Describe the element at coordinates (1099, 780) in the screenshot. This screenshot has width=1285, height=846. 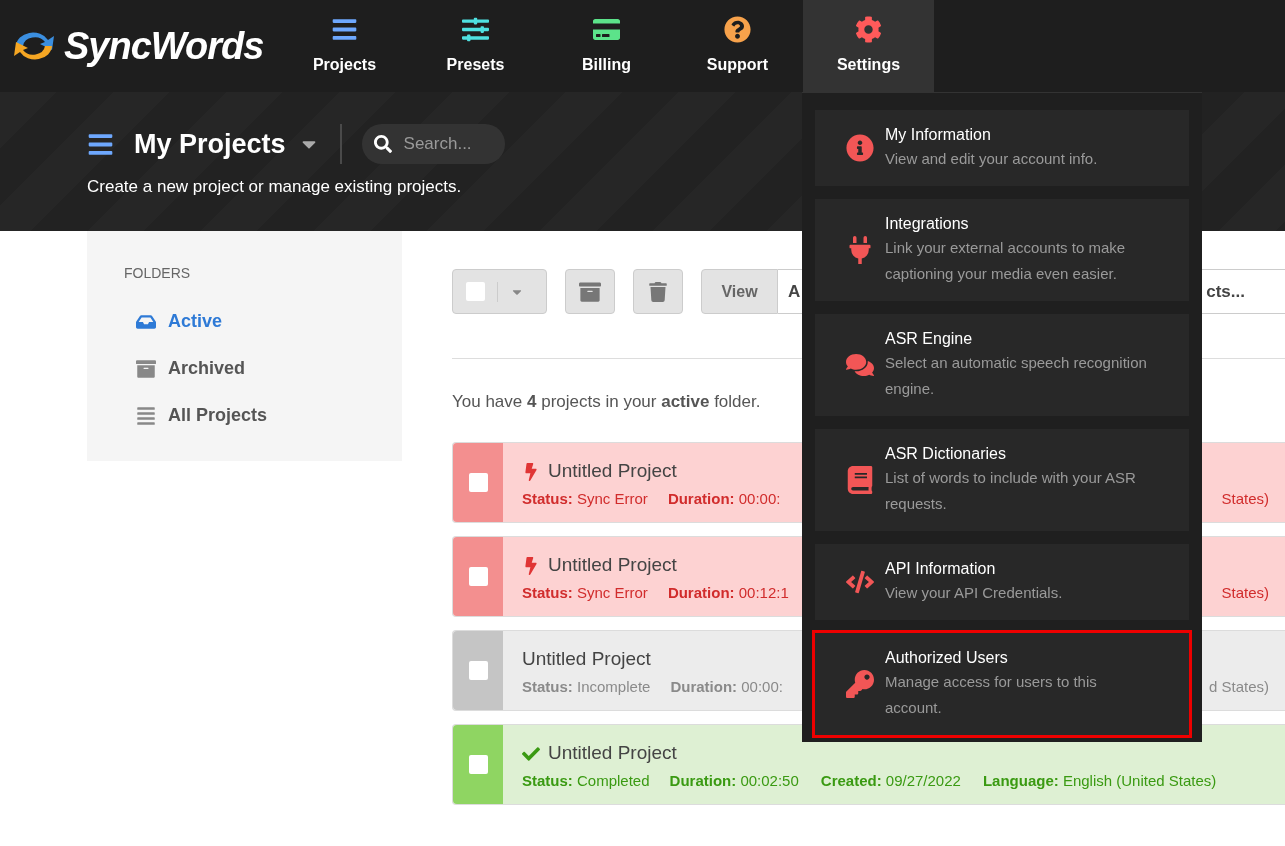
I see `project-language: Language: English (United States)` at that location.